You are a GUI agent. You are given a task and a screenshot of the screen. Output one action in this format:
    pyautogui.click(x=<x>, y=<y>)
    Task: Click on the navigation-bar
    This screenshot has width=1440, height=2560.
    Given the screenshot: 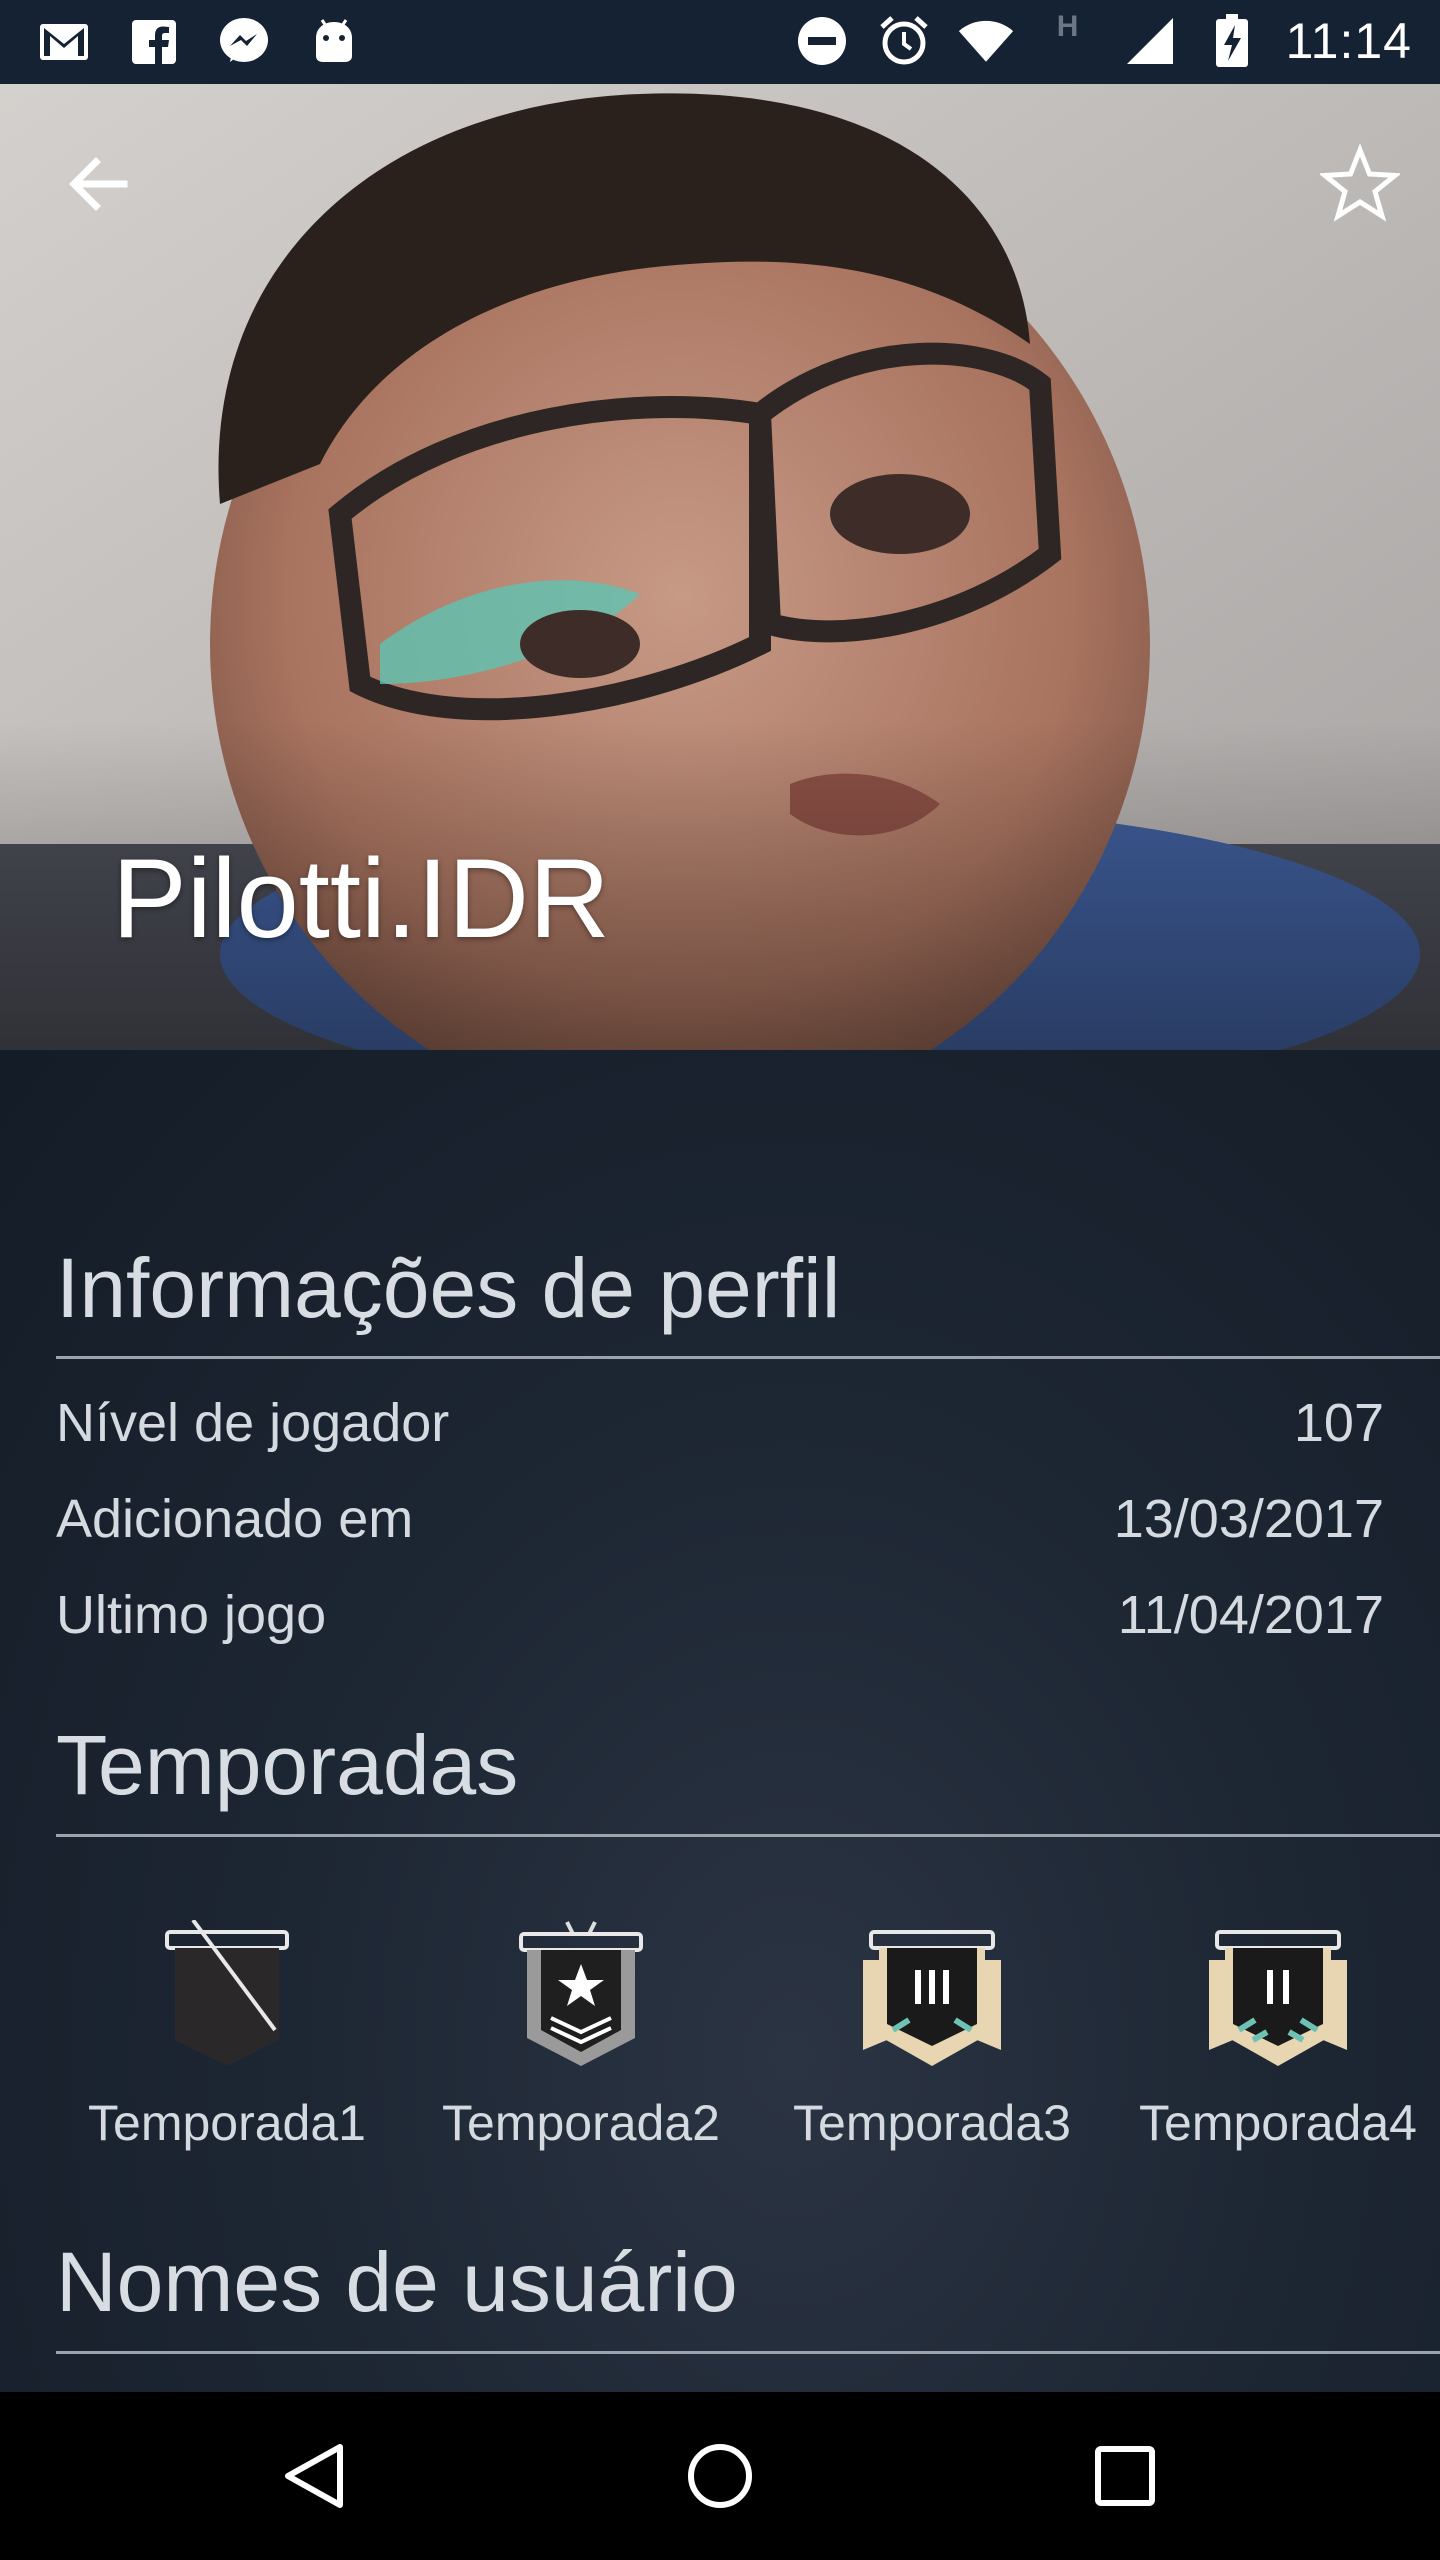 What is the action you would take?
    pyautogui.click(x=720, y=2476)
    